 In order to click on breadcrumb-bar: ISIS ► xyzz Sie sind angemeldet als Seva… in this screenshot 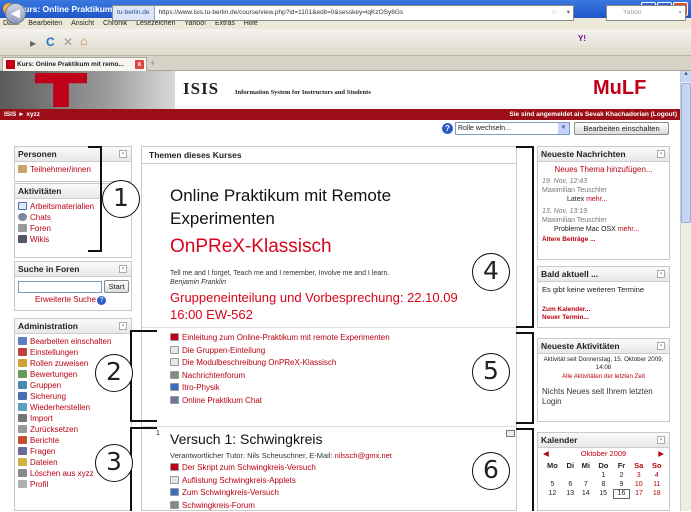, I will do `click(340, 114)`.